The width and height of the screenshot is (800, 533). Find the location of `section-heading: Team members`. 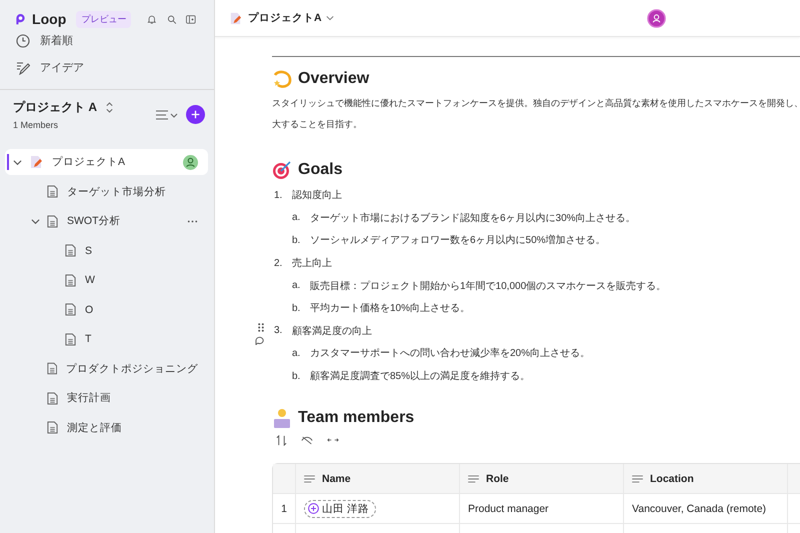

section-heading: Team members is located at coordinates (356, 418).